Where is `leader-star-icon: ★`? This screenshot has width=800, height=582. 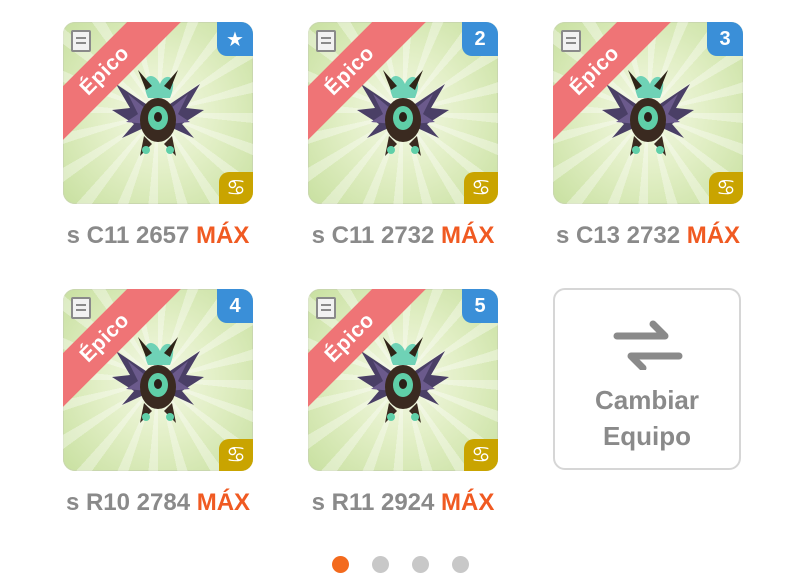
leader-star-icon: ★ is located at coordinates (235, 39).